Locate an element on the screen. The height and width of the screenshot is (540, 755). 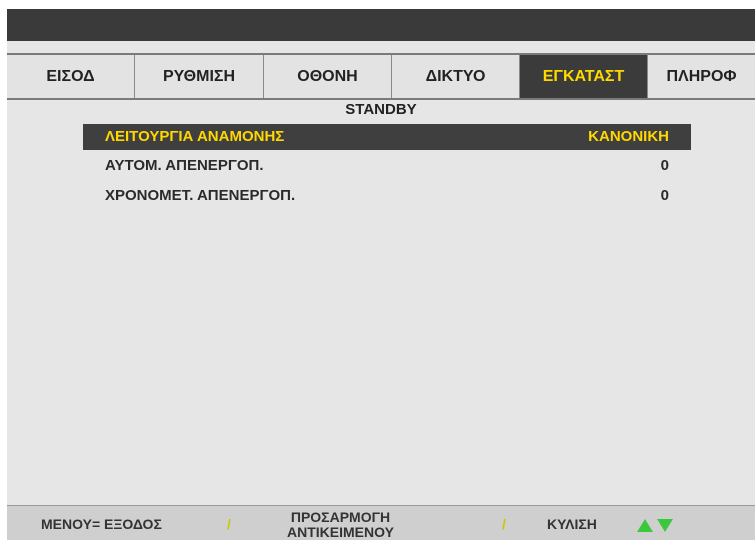
arrow-up-icon is located at coordinates (645, 525).